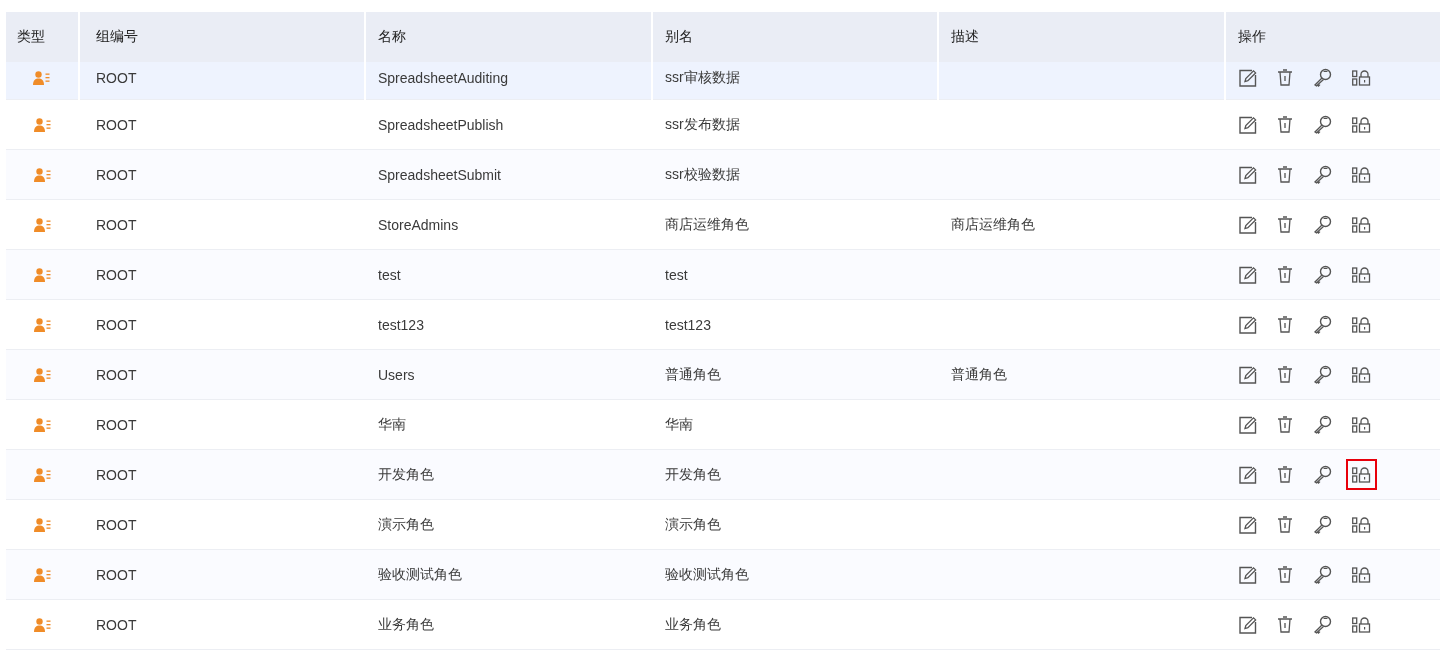  I want to click on table-row: ROOT 验收测试角色 验收测试角色, so click(723, 575).